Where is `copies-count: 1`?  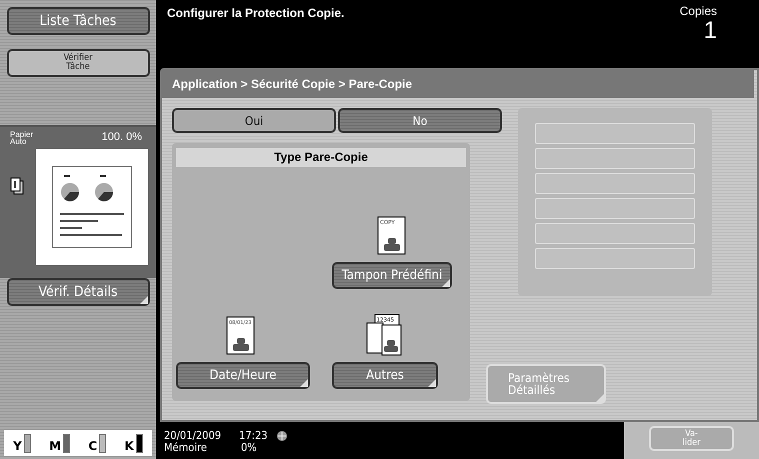 copies-count: 1 is located at coordinates (710, 31).